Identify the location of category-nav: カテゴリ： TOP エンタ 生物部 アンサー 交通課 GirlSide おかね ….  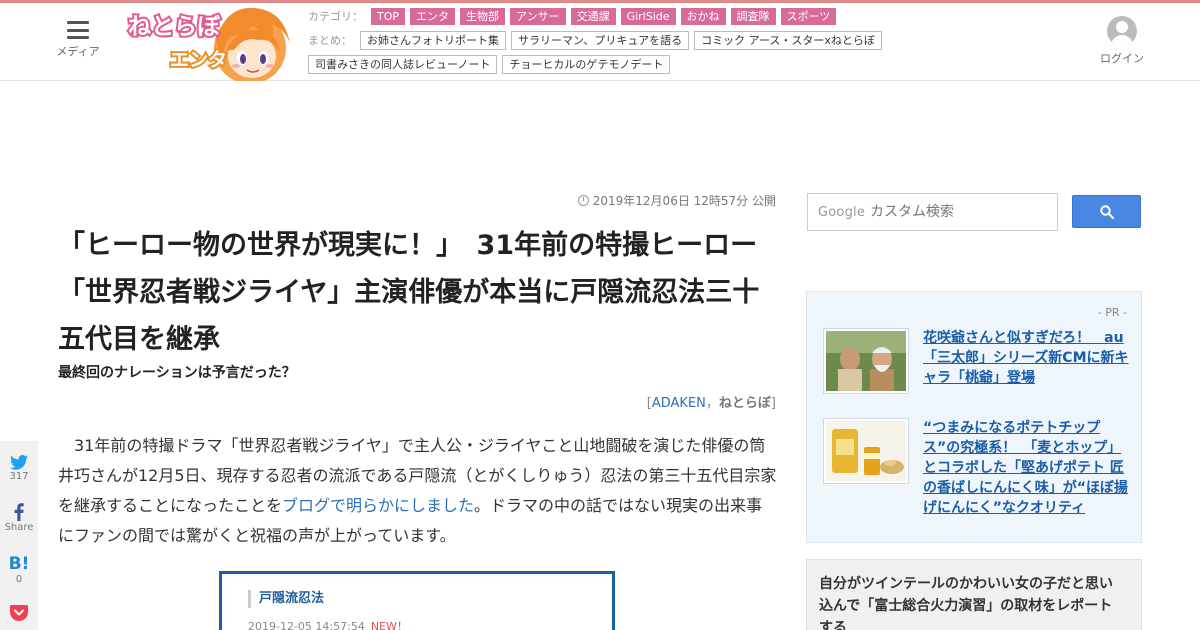
(574, 16).